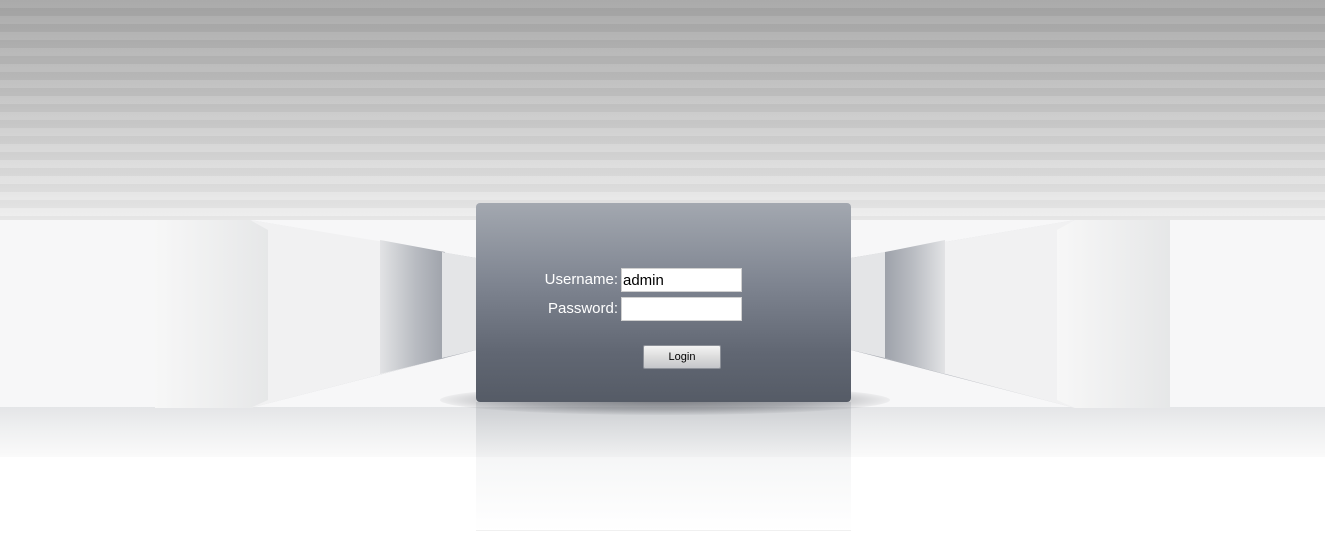  I want to click on username-row: Username:, so click(663, 280).